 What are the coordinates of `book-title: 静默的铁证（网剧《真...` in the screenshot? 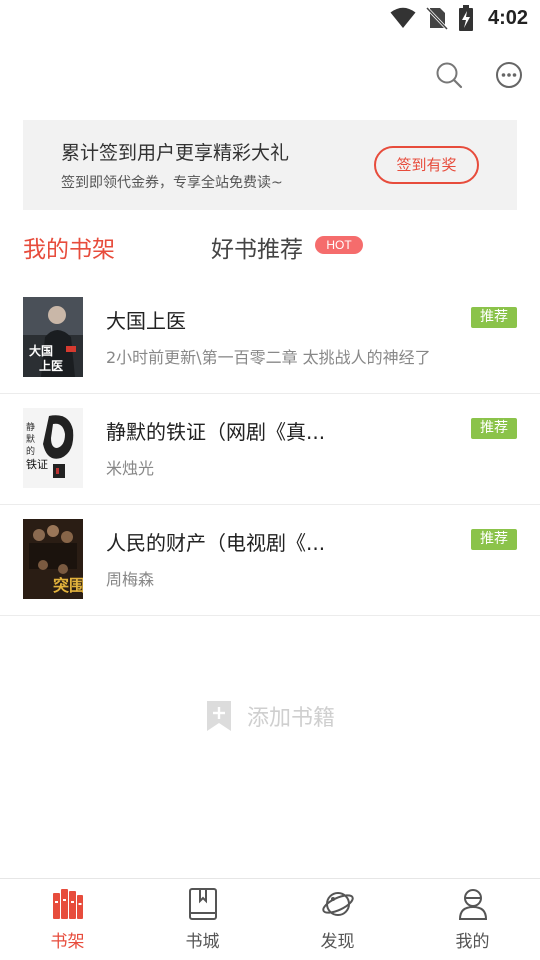 It's located at (216, 432).